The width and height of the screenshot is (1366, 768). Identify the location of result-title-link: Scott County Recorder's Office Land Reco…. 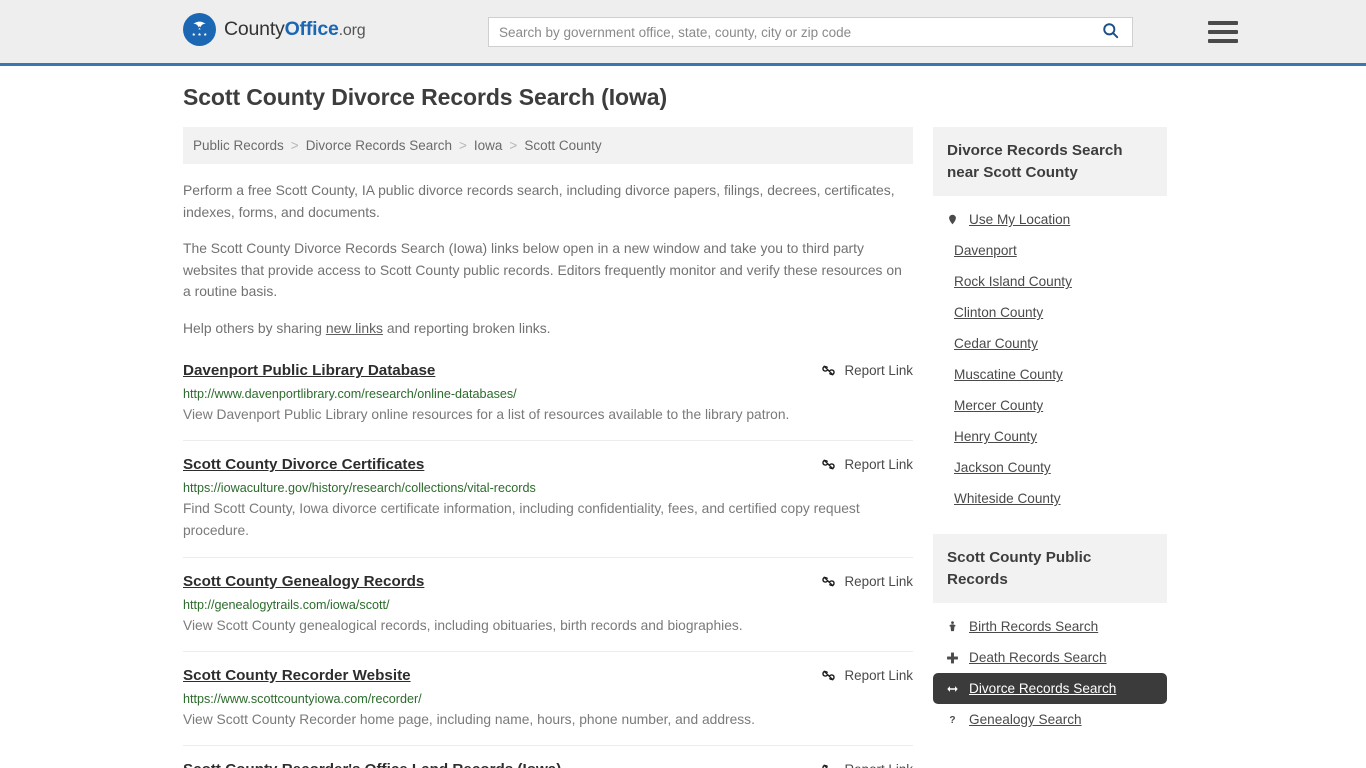
(372, 764).